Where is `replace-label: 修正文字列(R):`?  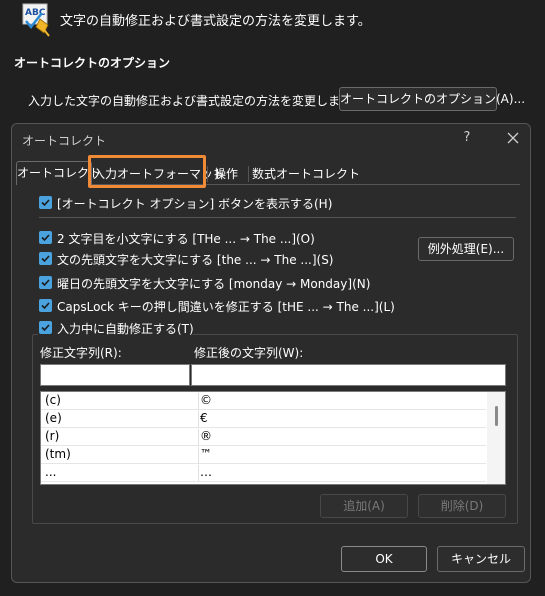
replace-label: 修正文字列(R): is located at coordinates (81, 353).